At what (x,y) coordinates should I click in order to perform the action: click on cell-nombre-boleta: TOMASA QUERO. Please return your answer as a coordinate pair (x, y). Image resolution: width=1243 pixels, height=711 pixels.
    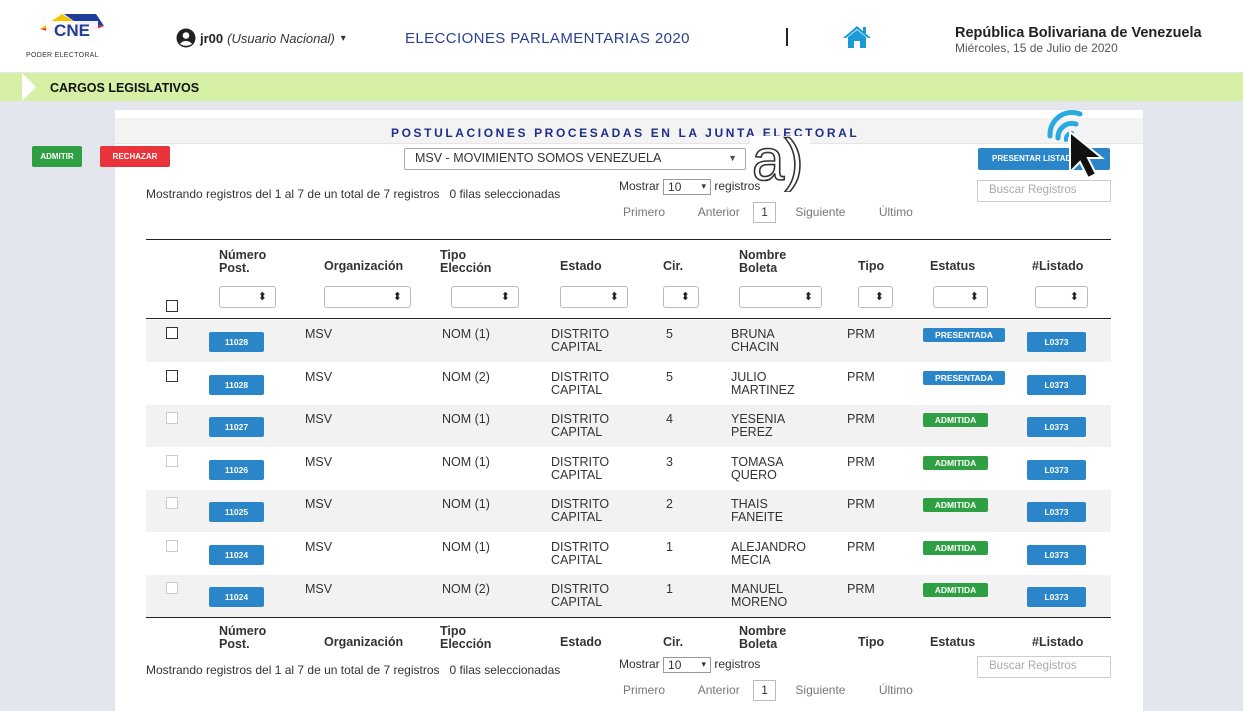
    Looking at the image, I should click on (757, 468).